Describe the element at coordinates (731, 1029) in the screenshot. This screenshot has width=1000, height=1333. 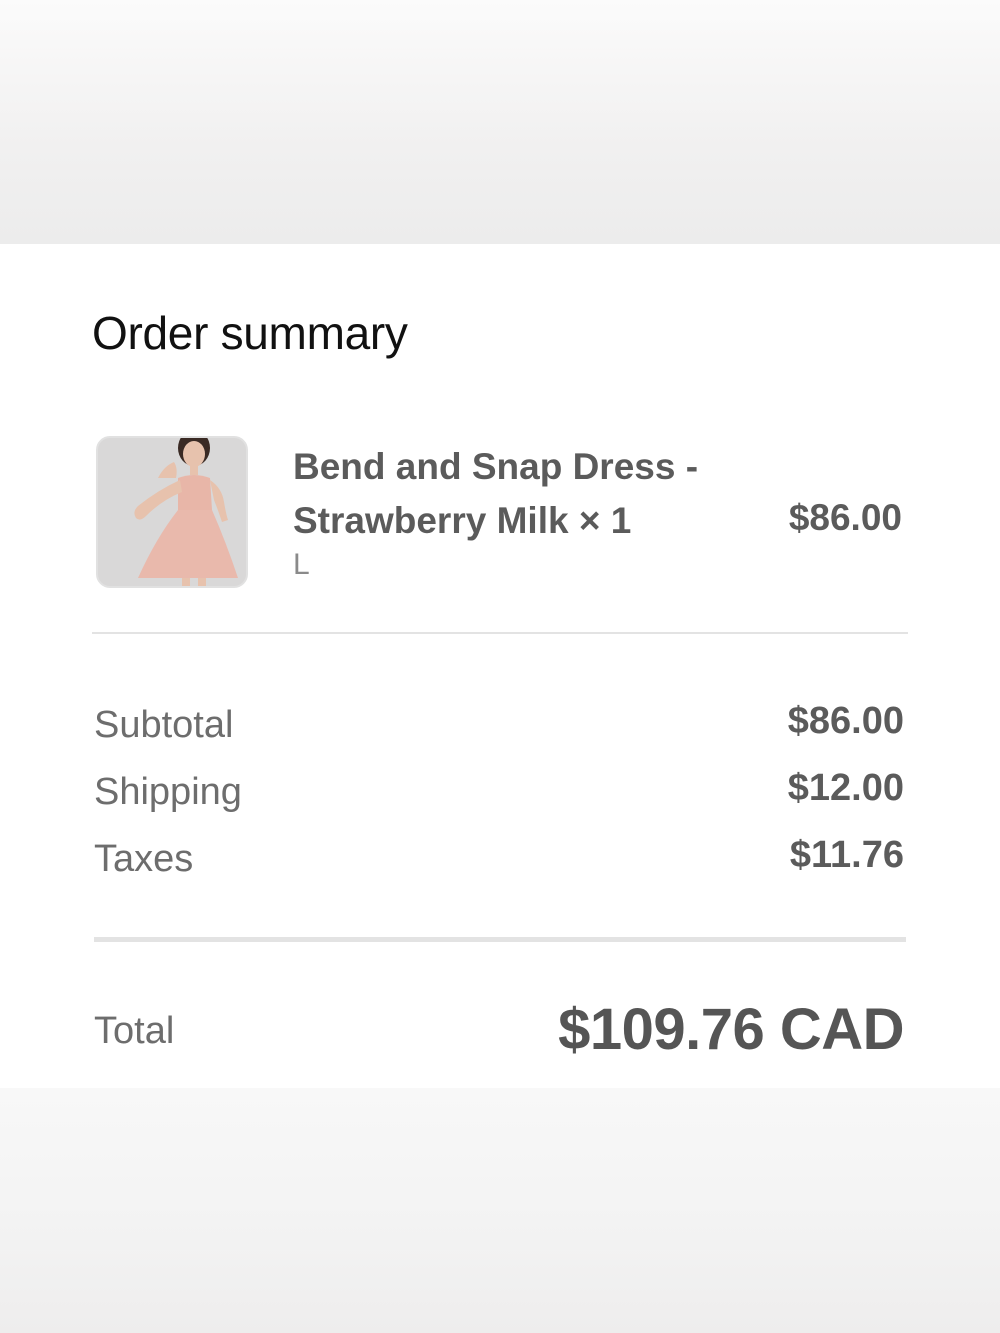
I see `total-value: $109.76 CAD` at that location.